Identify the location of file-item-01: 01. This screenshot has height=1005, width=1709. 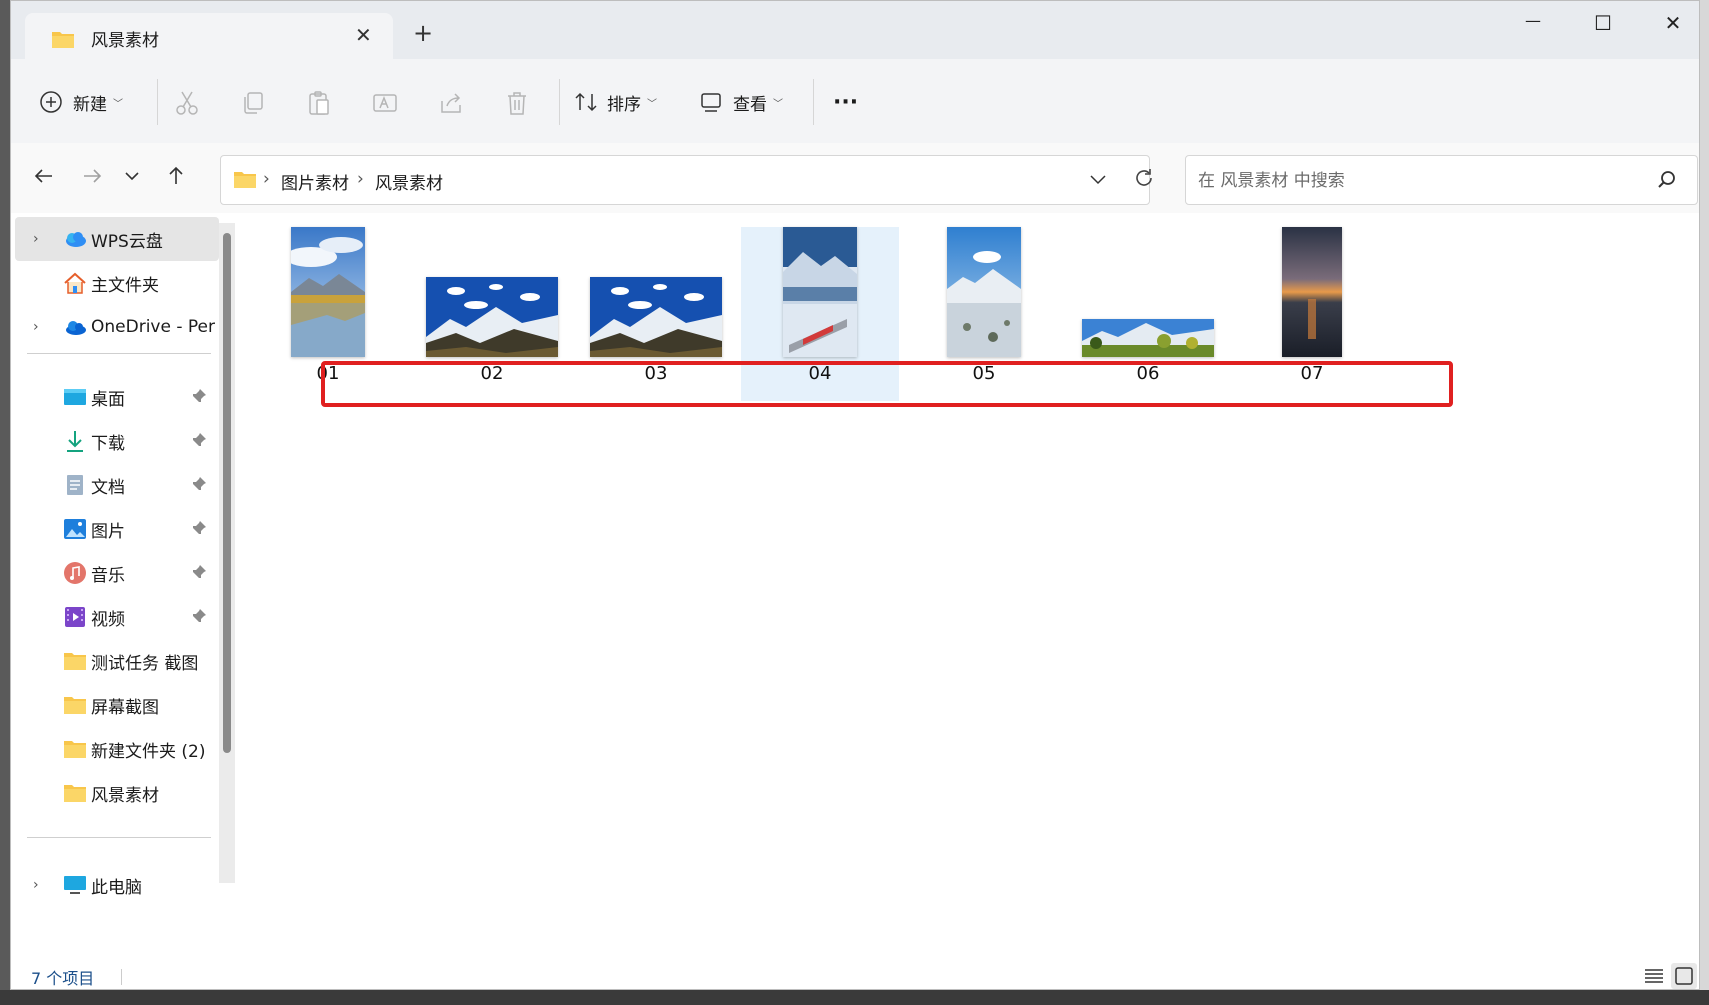
(328, 314).